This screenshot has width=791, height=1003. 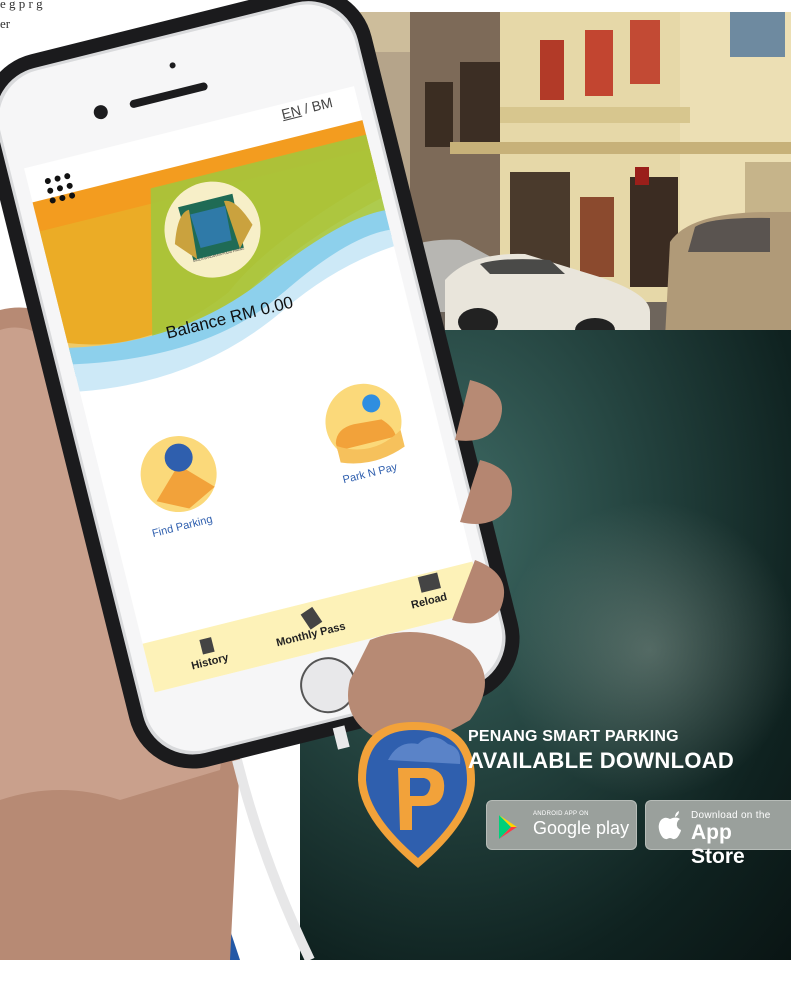 What do you see at coordinates (718, 844) in the screenshot?
I see `app-store-label: App Store` at bounding box center [718, 844].